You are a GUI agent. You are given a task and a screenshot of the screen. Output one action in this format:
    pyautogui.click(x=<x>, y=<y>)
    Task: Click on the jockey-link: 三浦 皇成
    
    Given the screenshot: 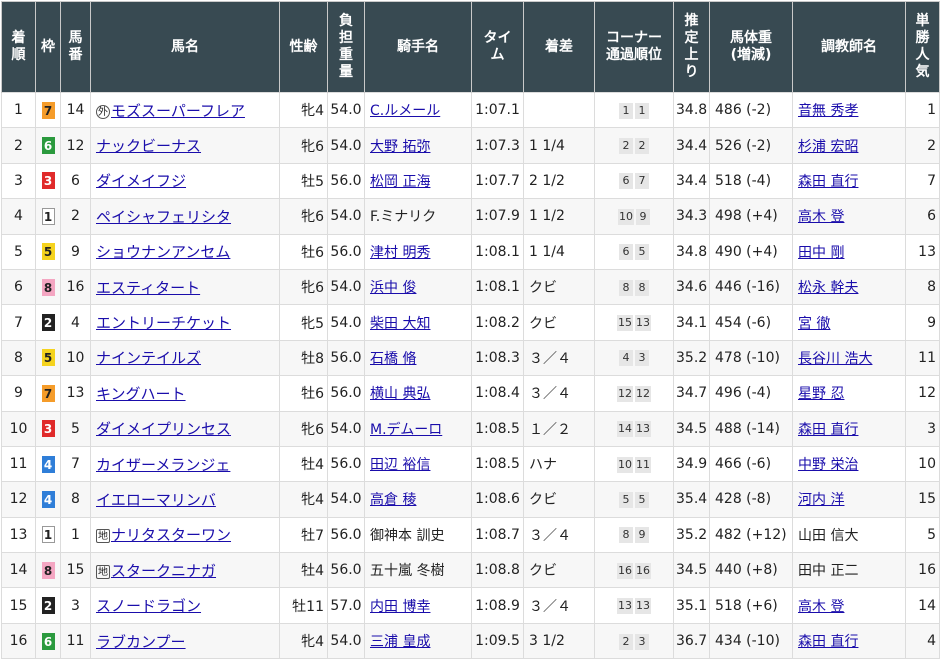 What is the action you would take?
    pyautogui.click(x=400, y=642)
    